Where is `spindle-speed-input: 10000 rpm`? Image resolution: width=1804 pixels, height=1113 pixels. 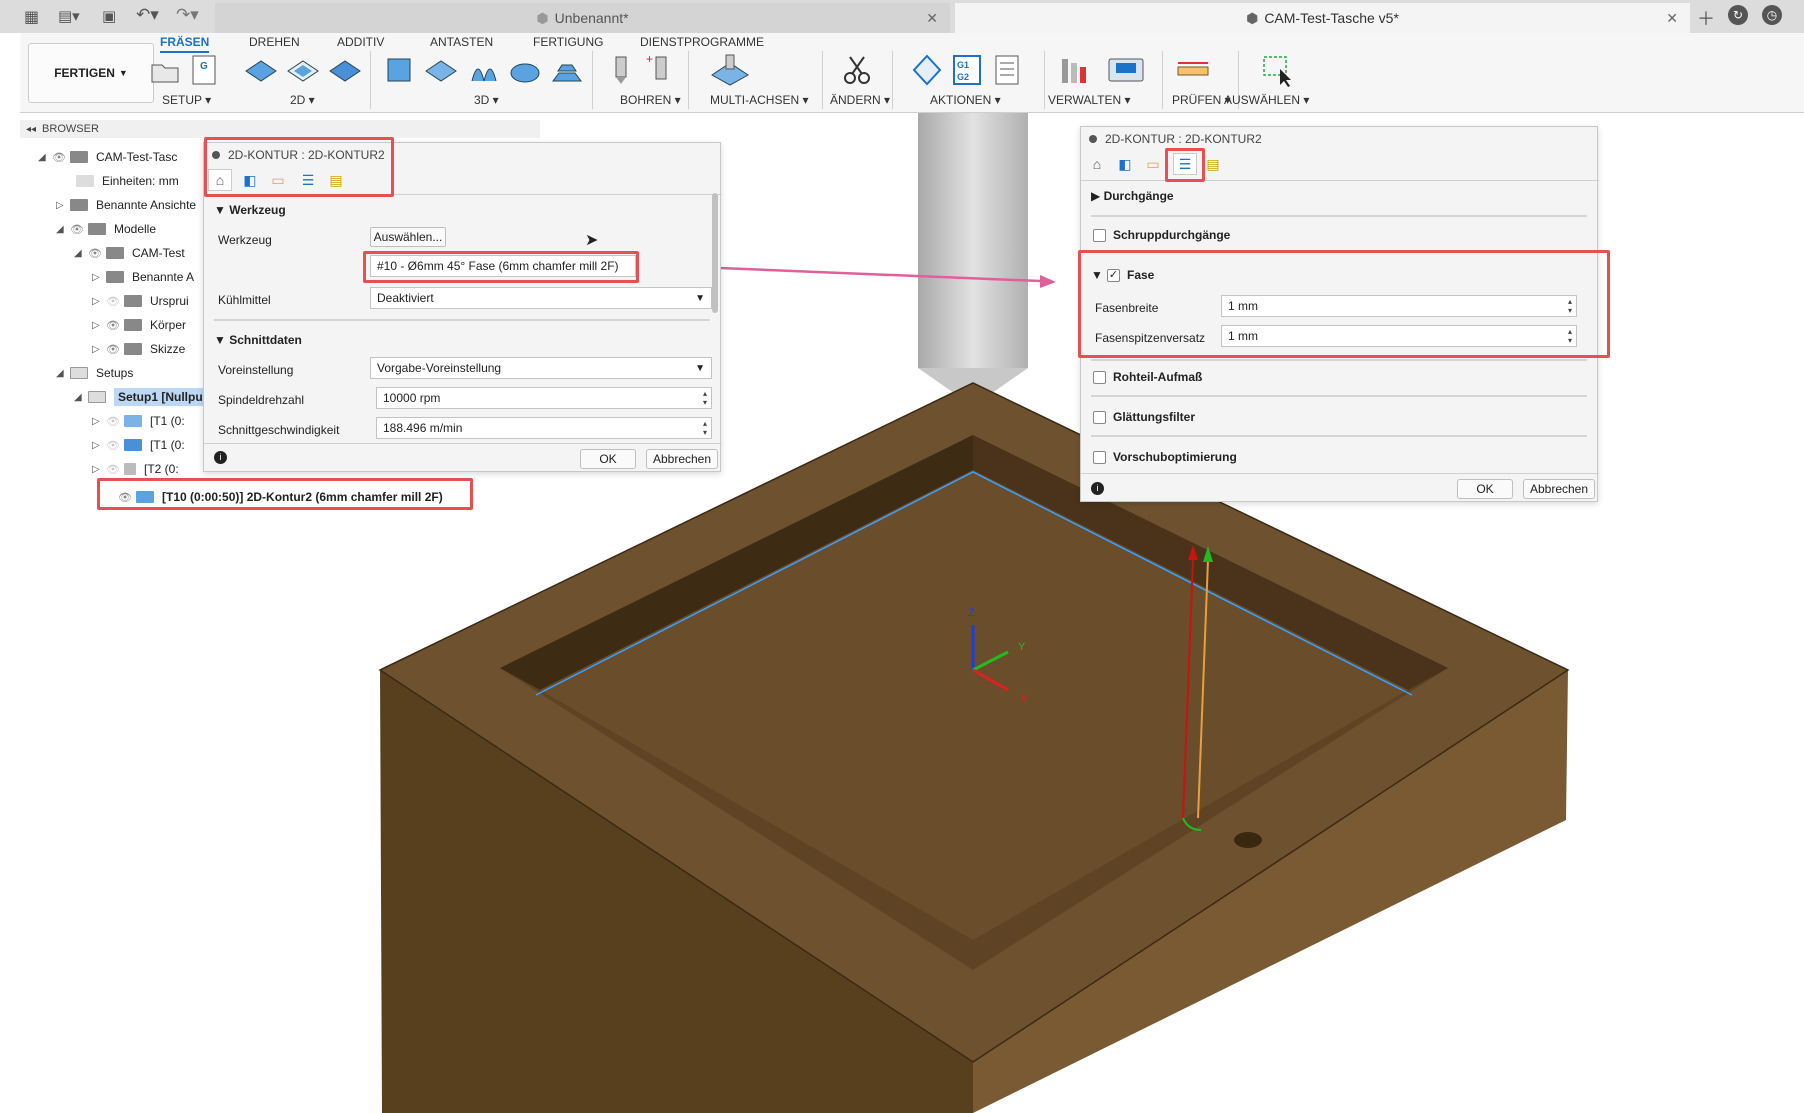 spindle-speed-input: 10000 rpm is located at coordinates (544, 398).